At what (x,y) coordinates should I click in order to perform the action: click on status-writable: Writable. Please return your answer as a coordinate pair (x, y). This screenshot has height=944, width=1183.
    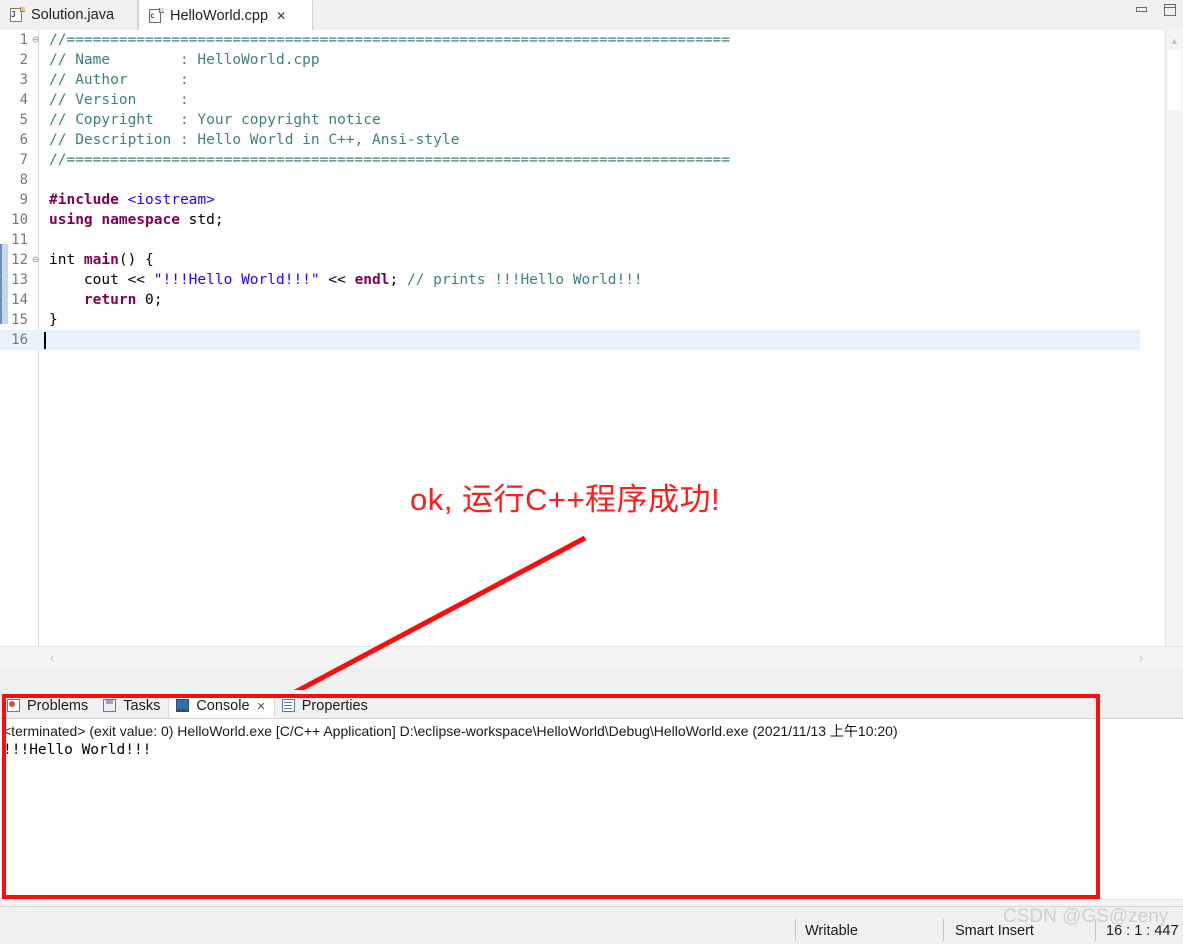
    Looking at the image, I should click on (831, 931).